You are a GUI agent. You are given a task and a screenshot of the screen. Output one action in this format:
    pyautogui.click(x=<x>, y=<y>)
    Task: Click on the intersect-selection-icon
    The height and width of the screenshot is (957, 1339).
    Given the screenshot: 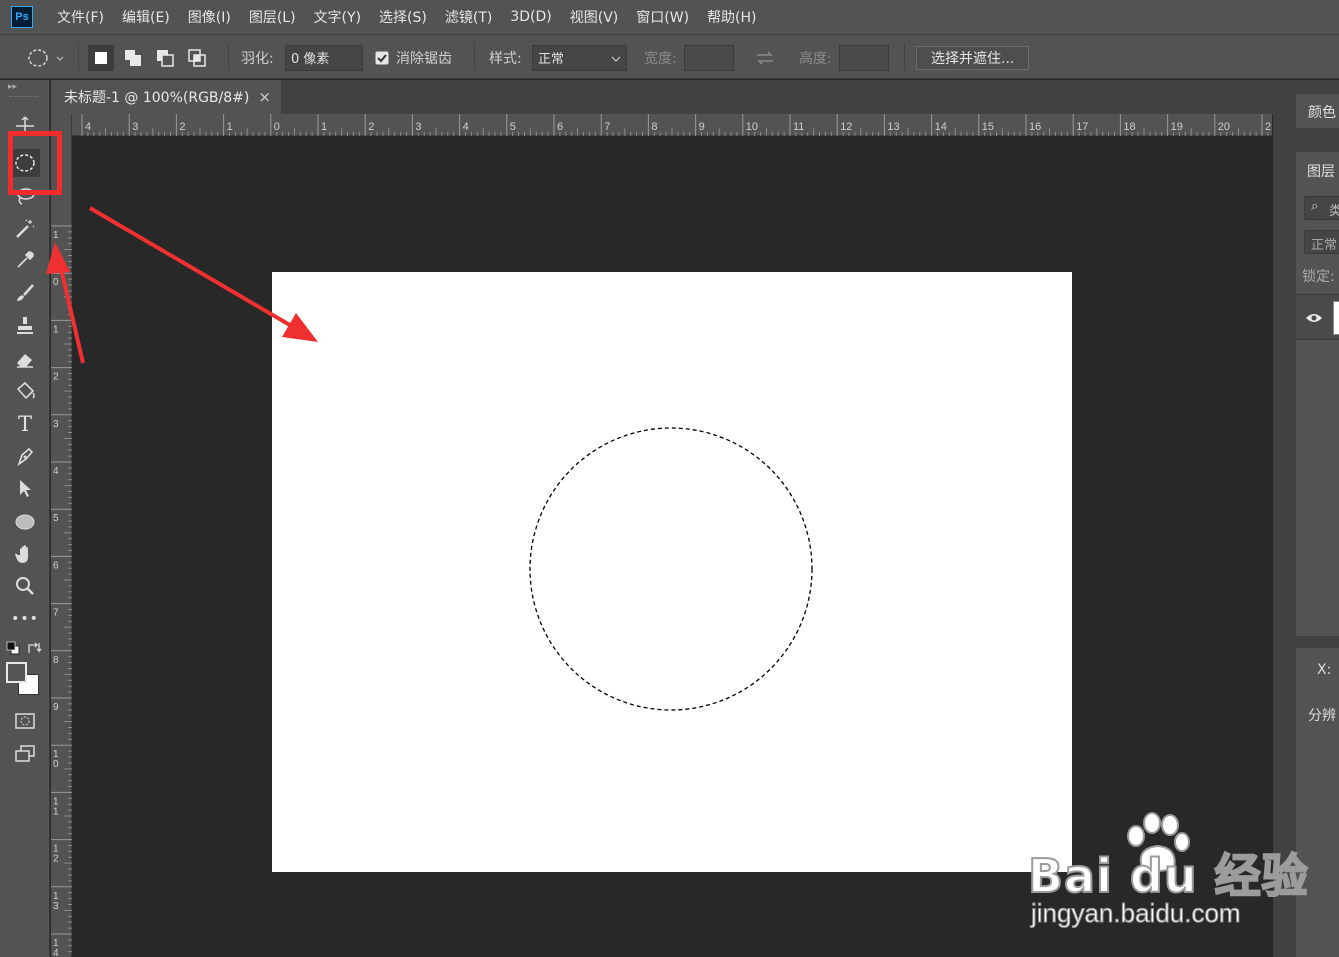 What is the action you would take?
    pyautogui.click(x=197, y=58)
    